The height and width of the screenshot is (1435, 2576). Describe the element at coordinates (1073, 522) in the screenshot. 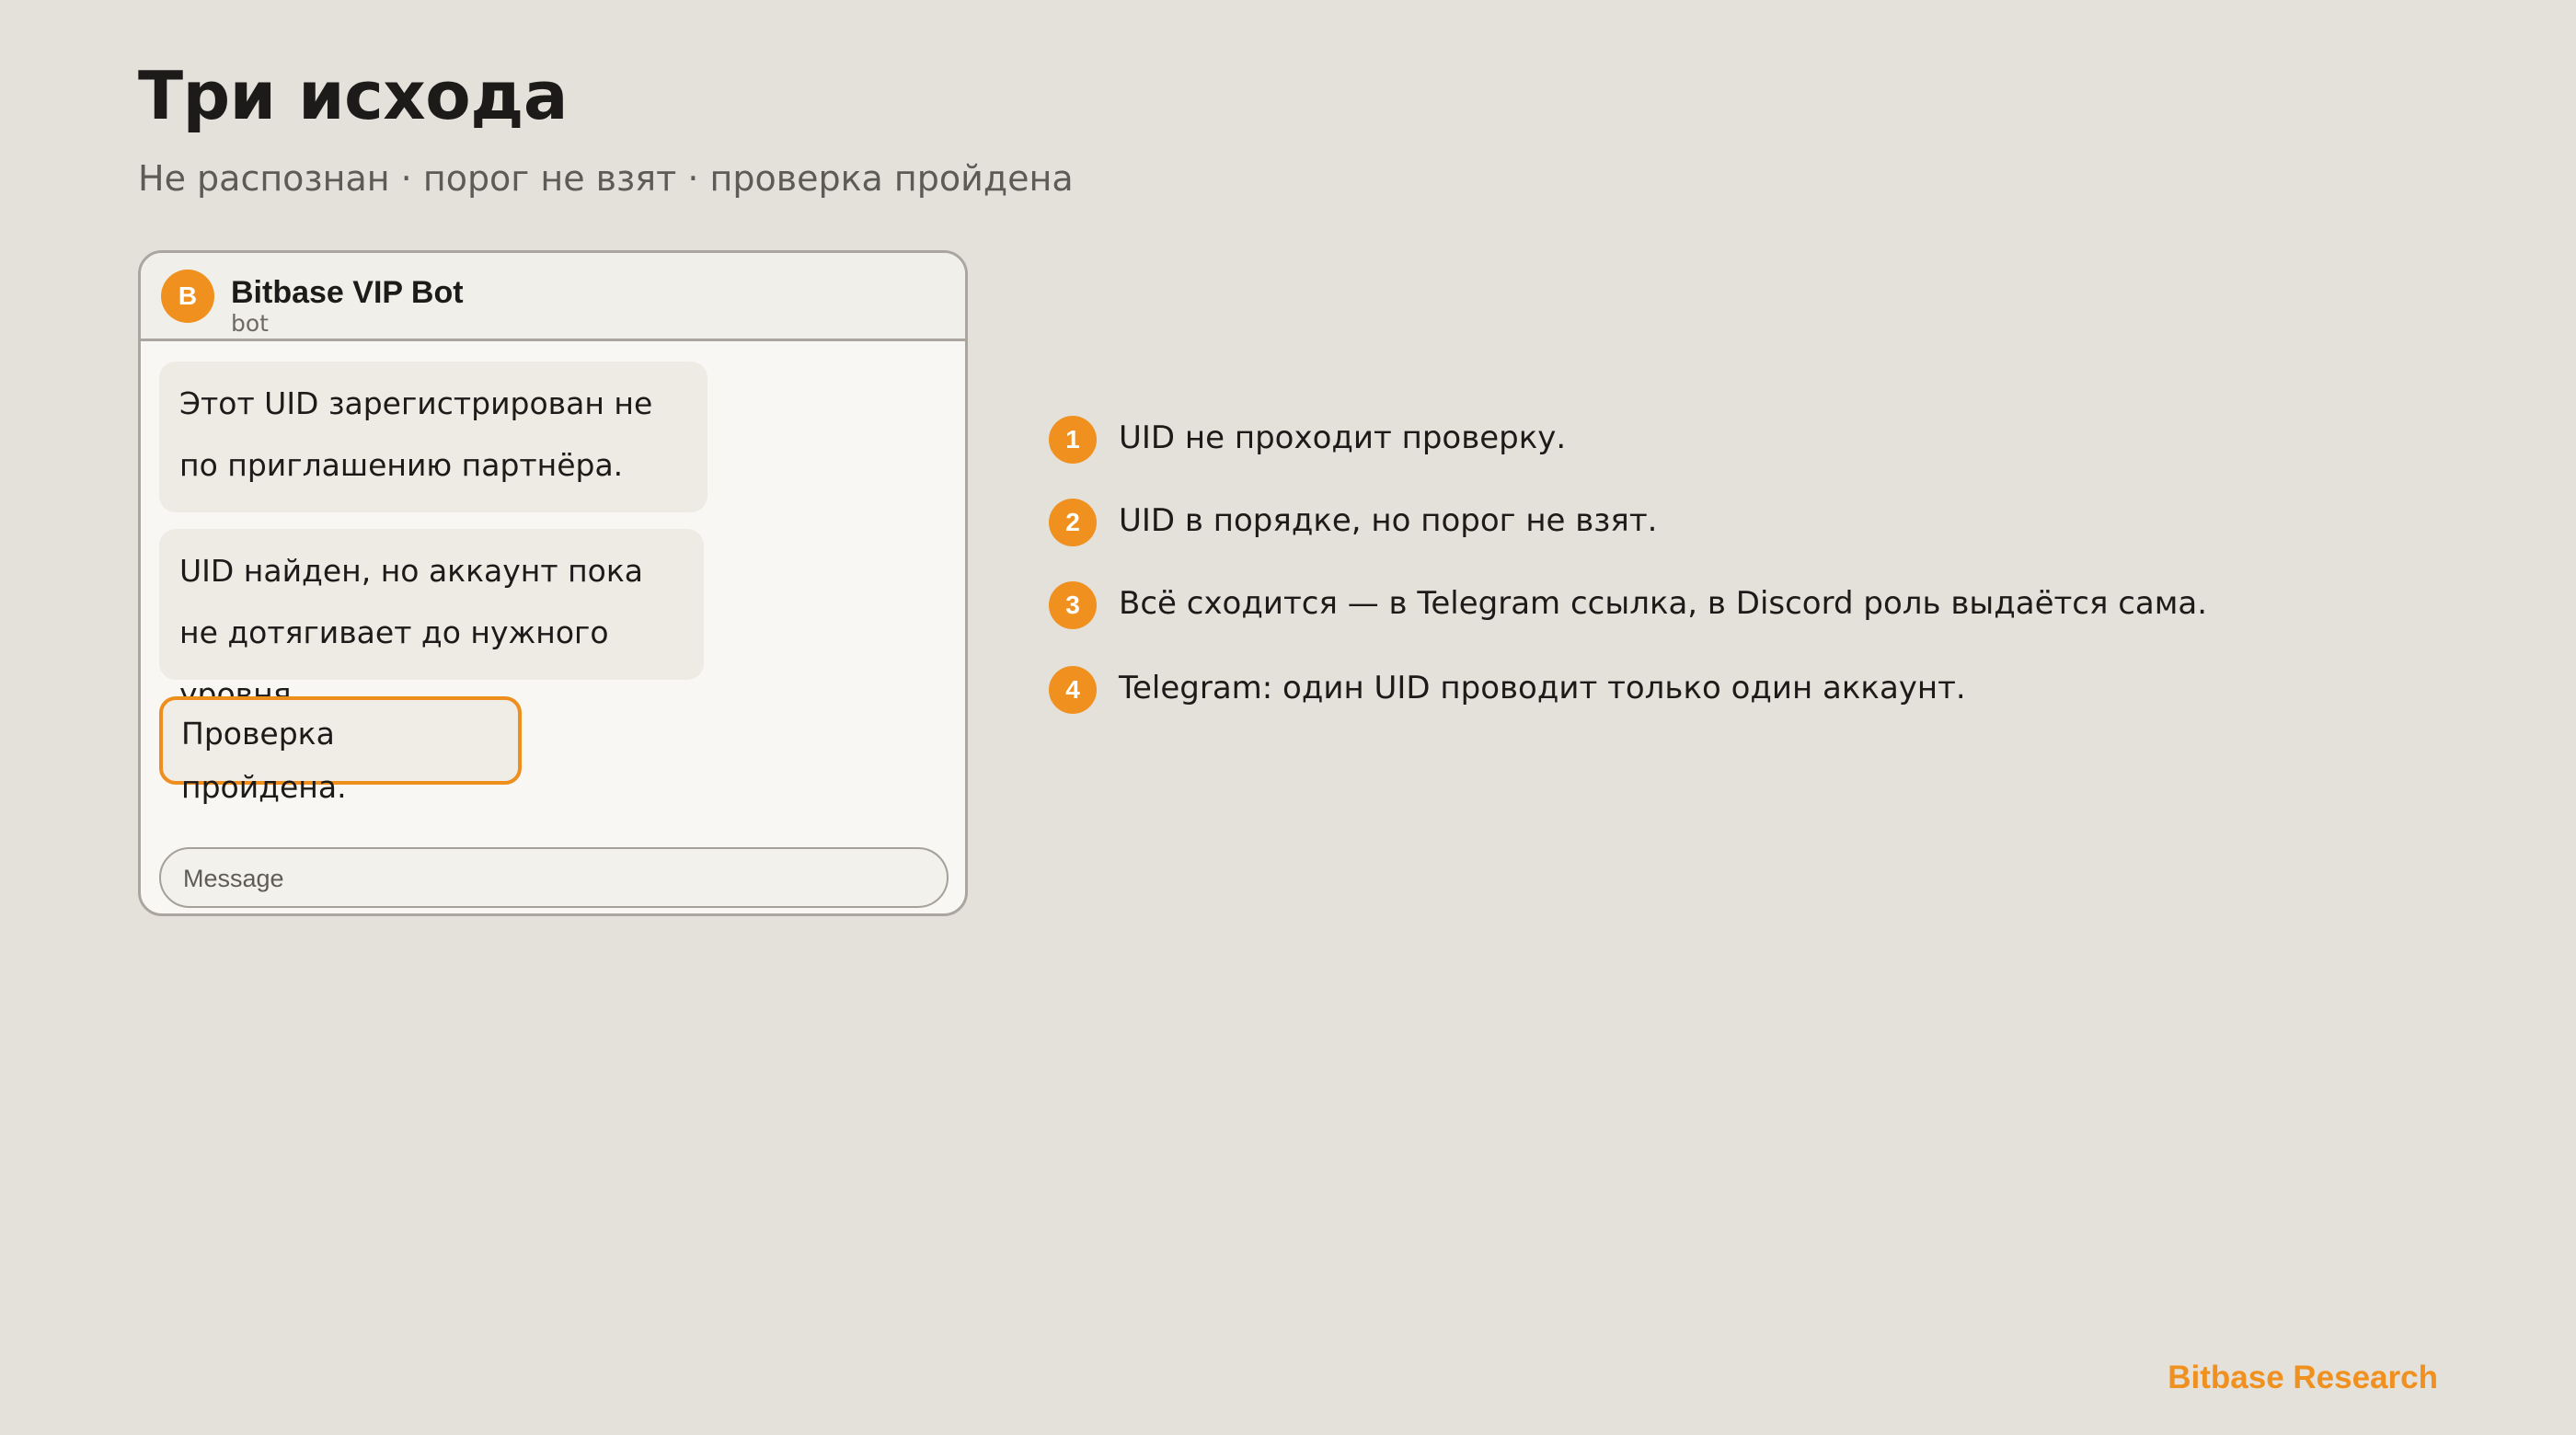

I see `outcome-number-badge: 2` at that location.